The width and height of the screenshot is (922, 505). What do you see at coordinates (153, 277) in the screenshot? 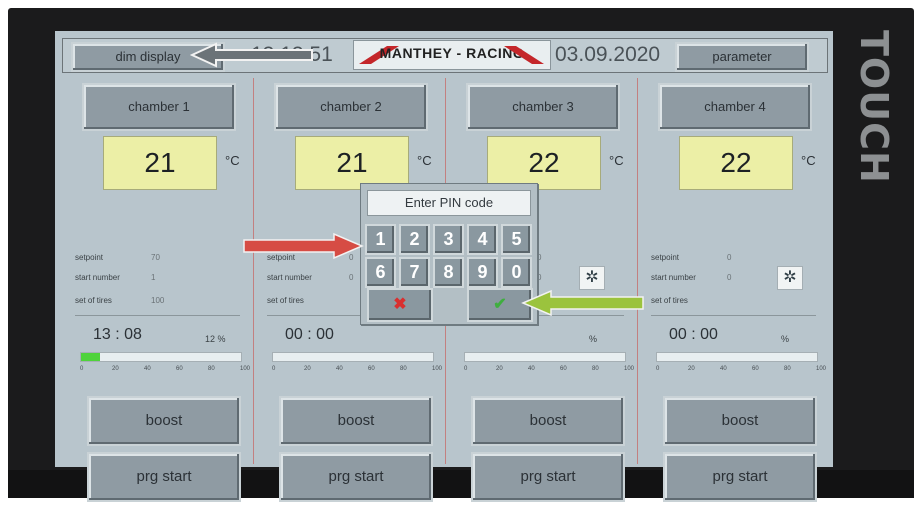
I see `start-number-value: 1` at bounding box center [153, 277].